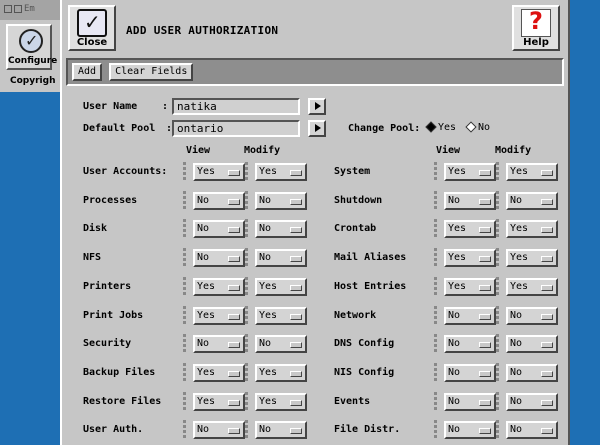 The width and height of the screenshot is (600, 445). I want to click on permission-row: NFS No No, so click(203, 258).